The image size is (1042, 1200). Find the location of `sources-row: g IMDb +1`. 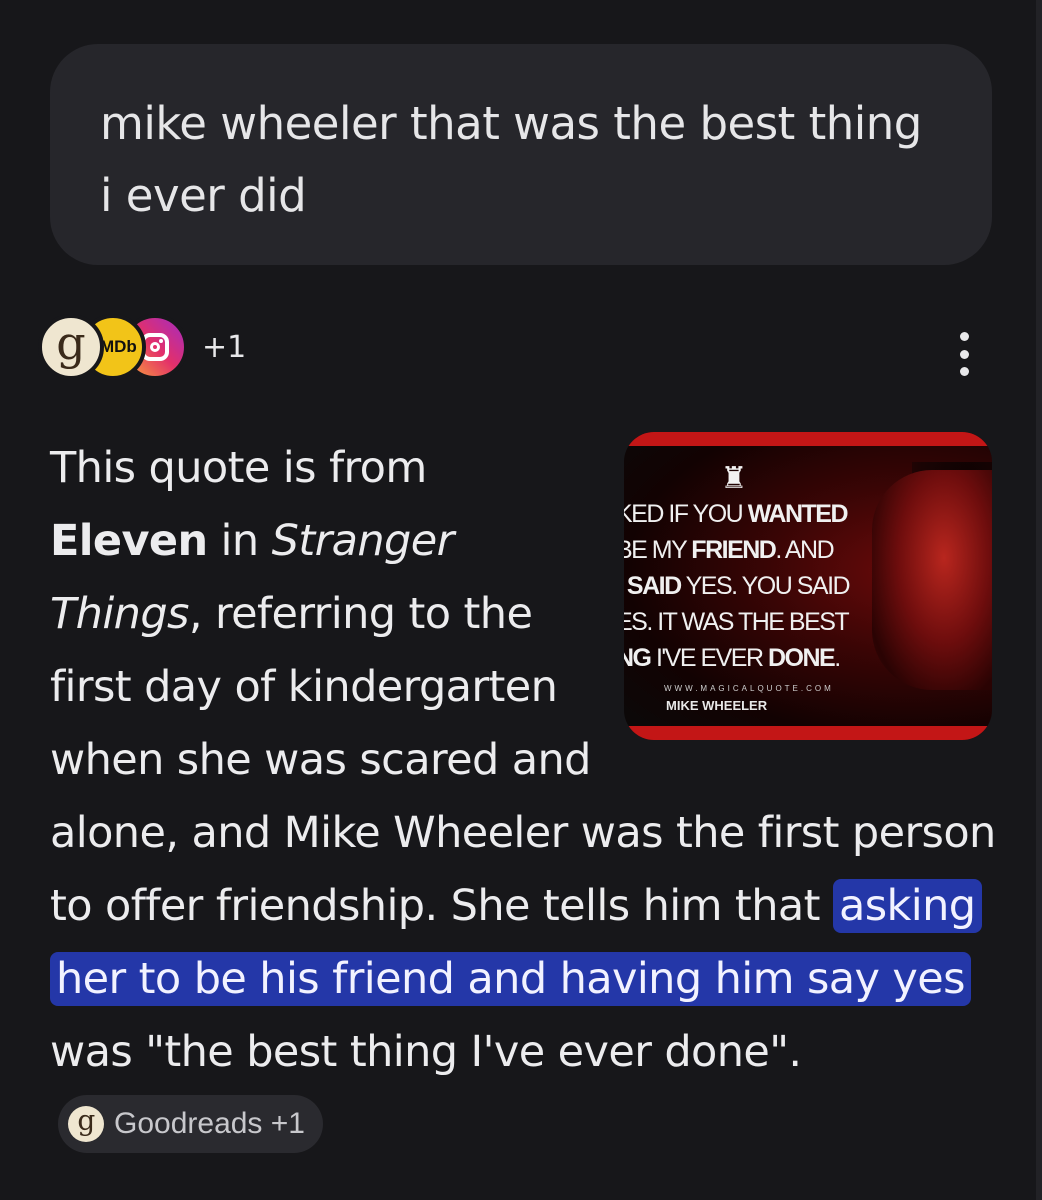

sources-row: g IMDb +1 is located at coordinates (142, 347).